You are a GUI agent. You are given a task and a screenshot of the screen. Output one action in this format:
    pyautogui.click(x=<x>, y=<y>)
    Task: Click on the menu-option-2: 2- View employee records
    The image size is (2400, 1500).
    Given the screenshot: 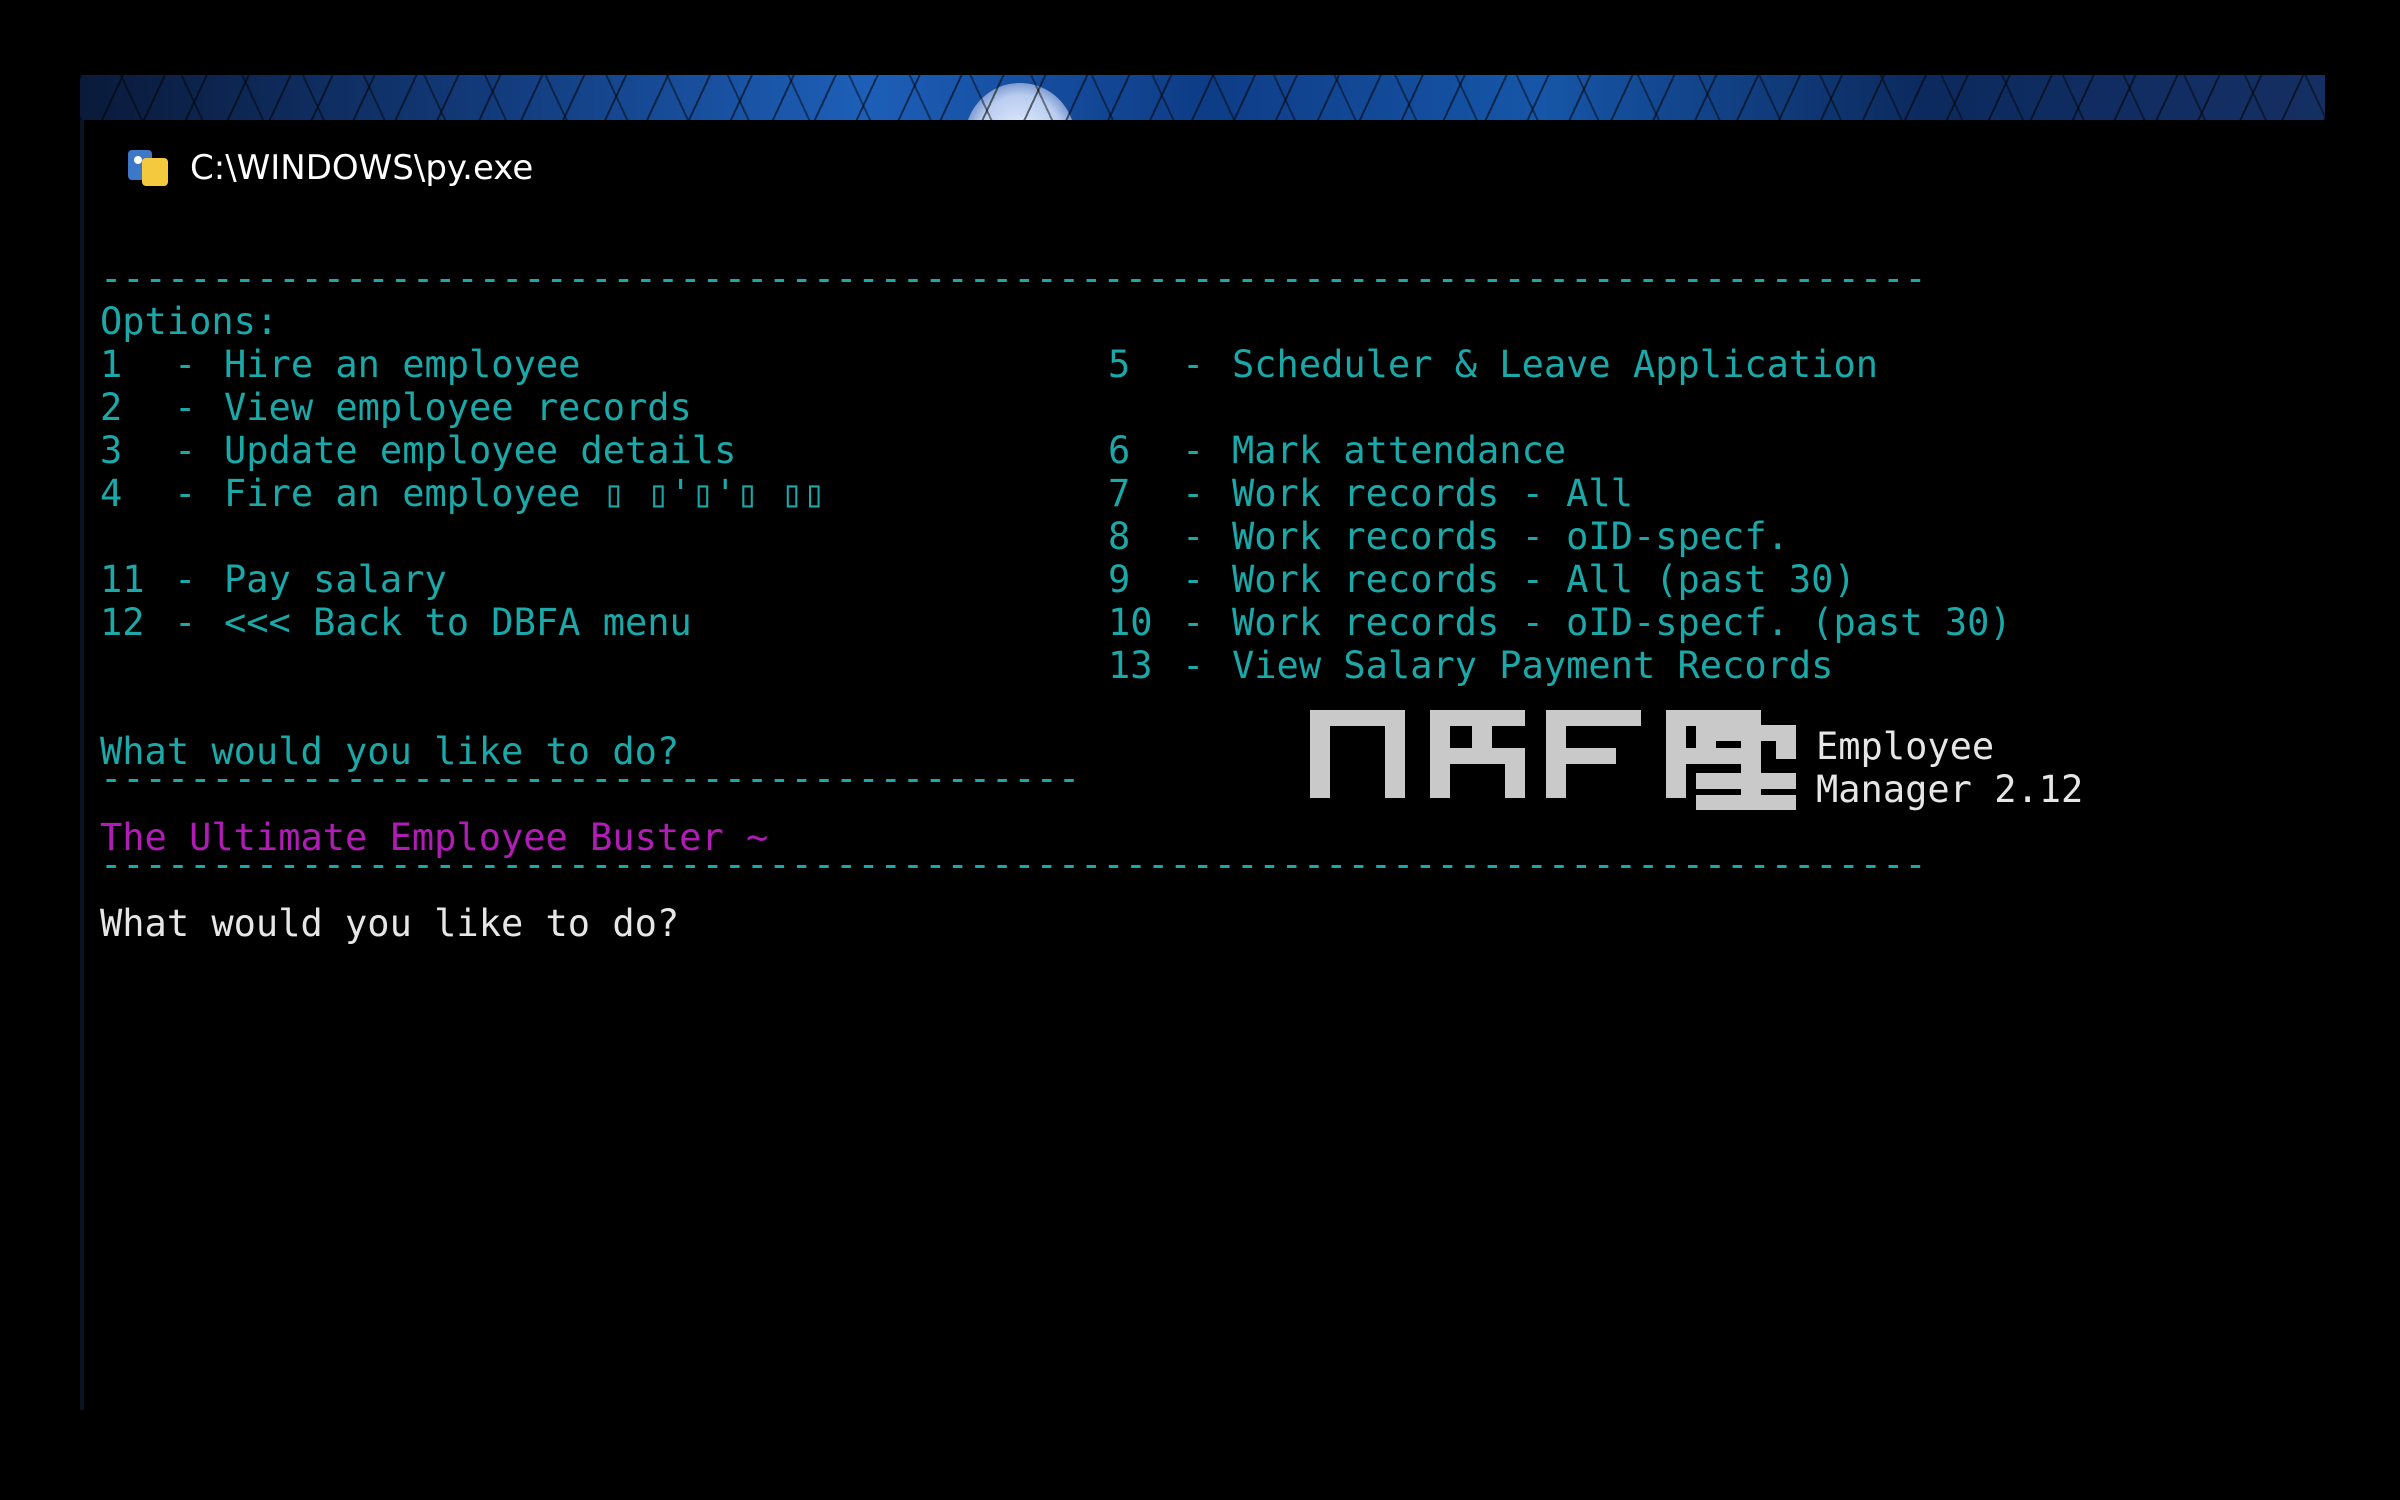 What is the action you would take?
    pyautogui.click(x=396, y=407)
    